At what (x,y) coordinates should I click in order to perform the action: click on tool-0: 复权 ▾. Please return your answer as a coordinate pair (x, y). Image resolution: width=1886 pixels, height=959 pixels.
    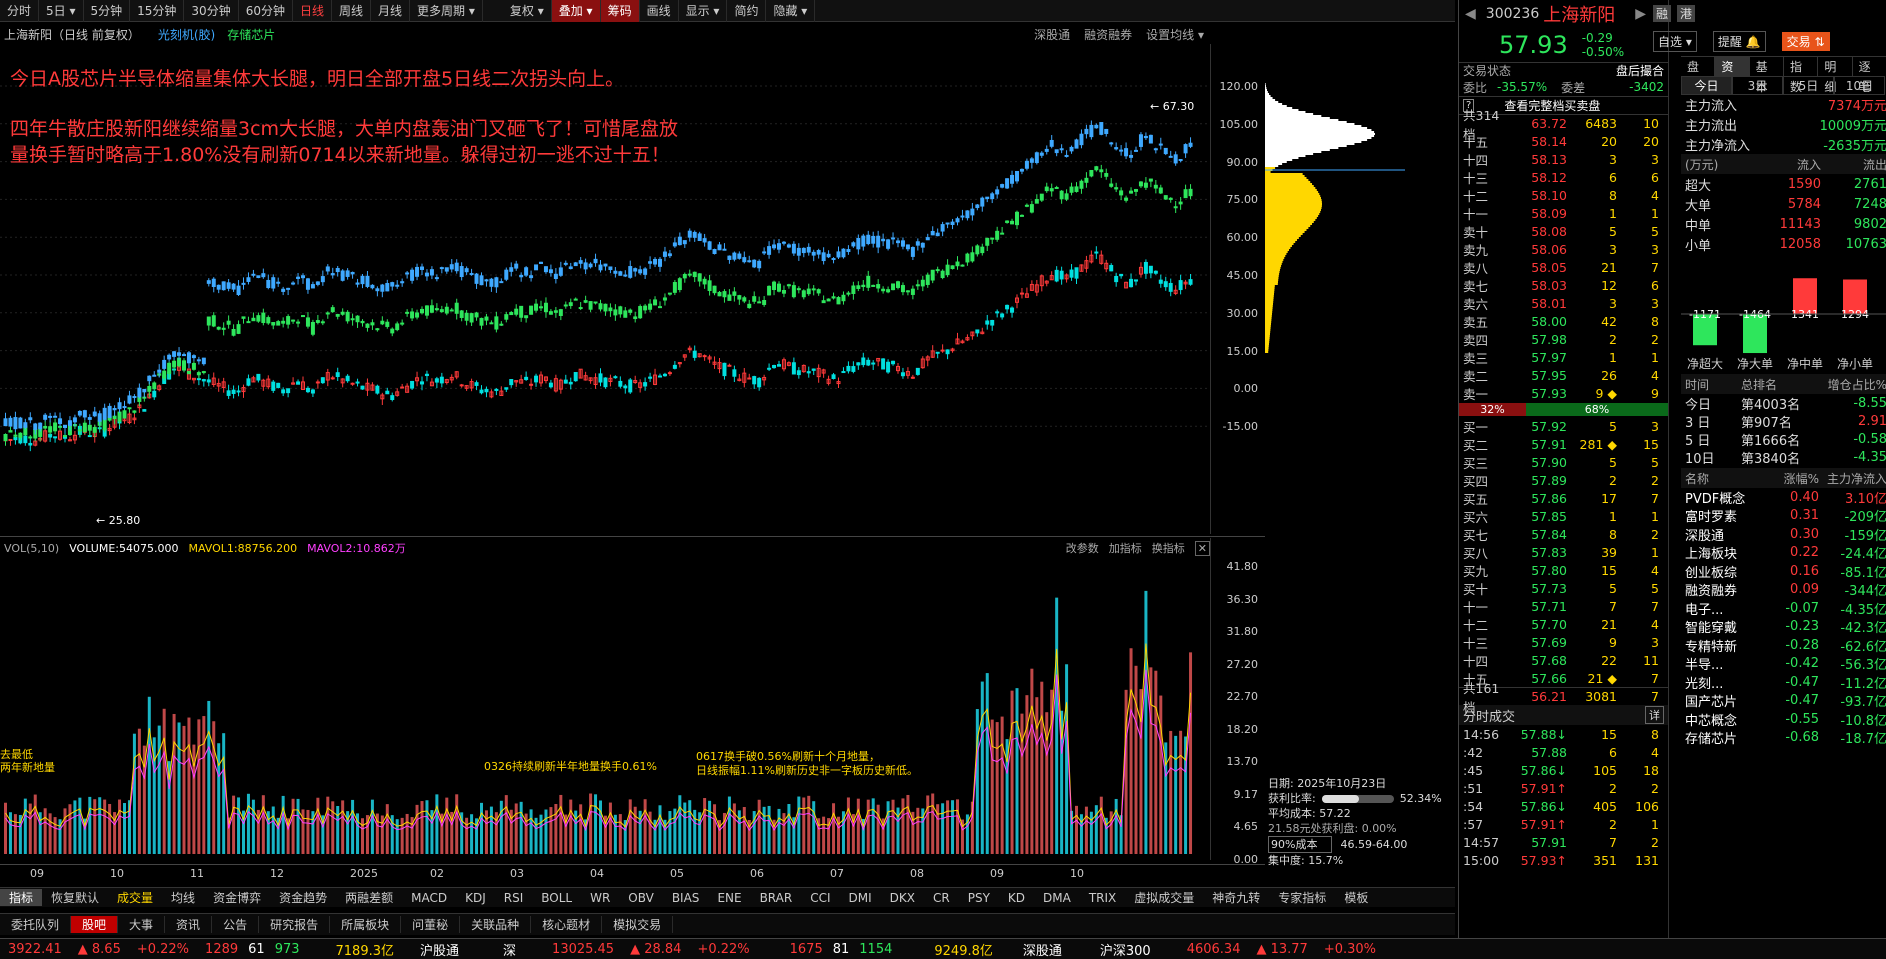
    Looking at the image, I should click on (527, 11).